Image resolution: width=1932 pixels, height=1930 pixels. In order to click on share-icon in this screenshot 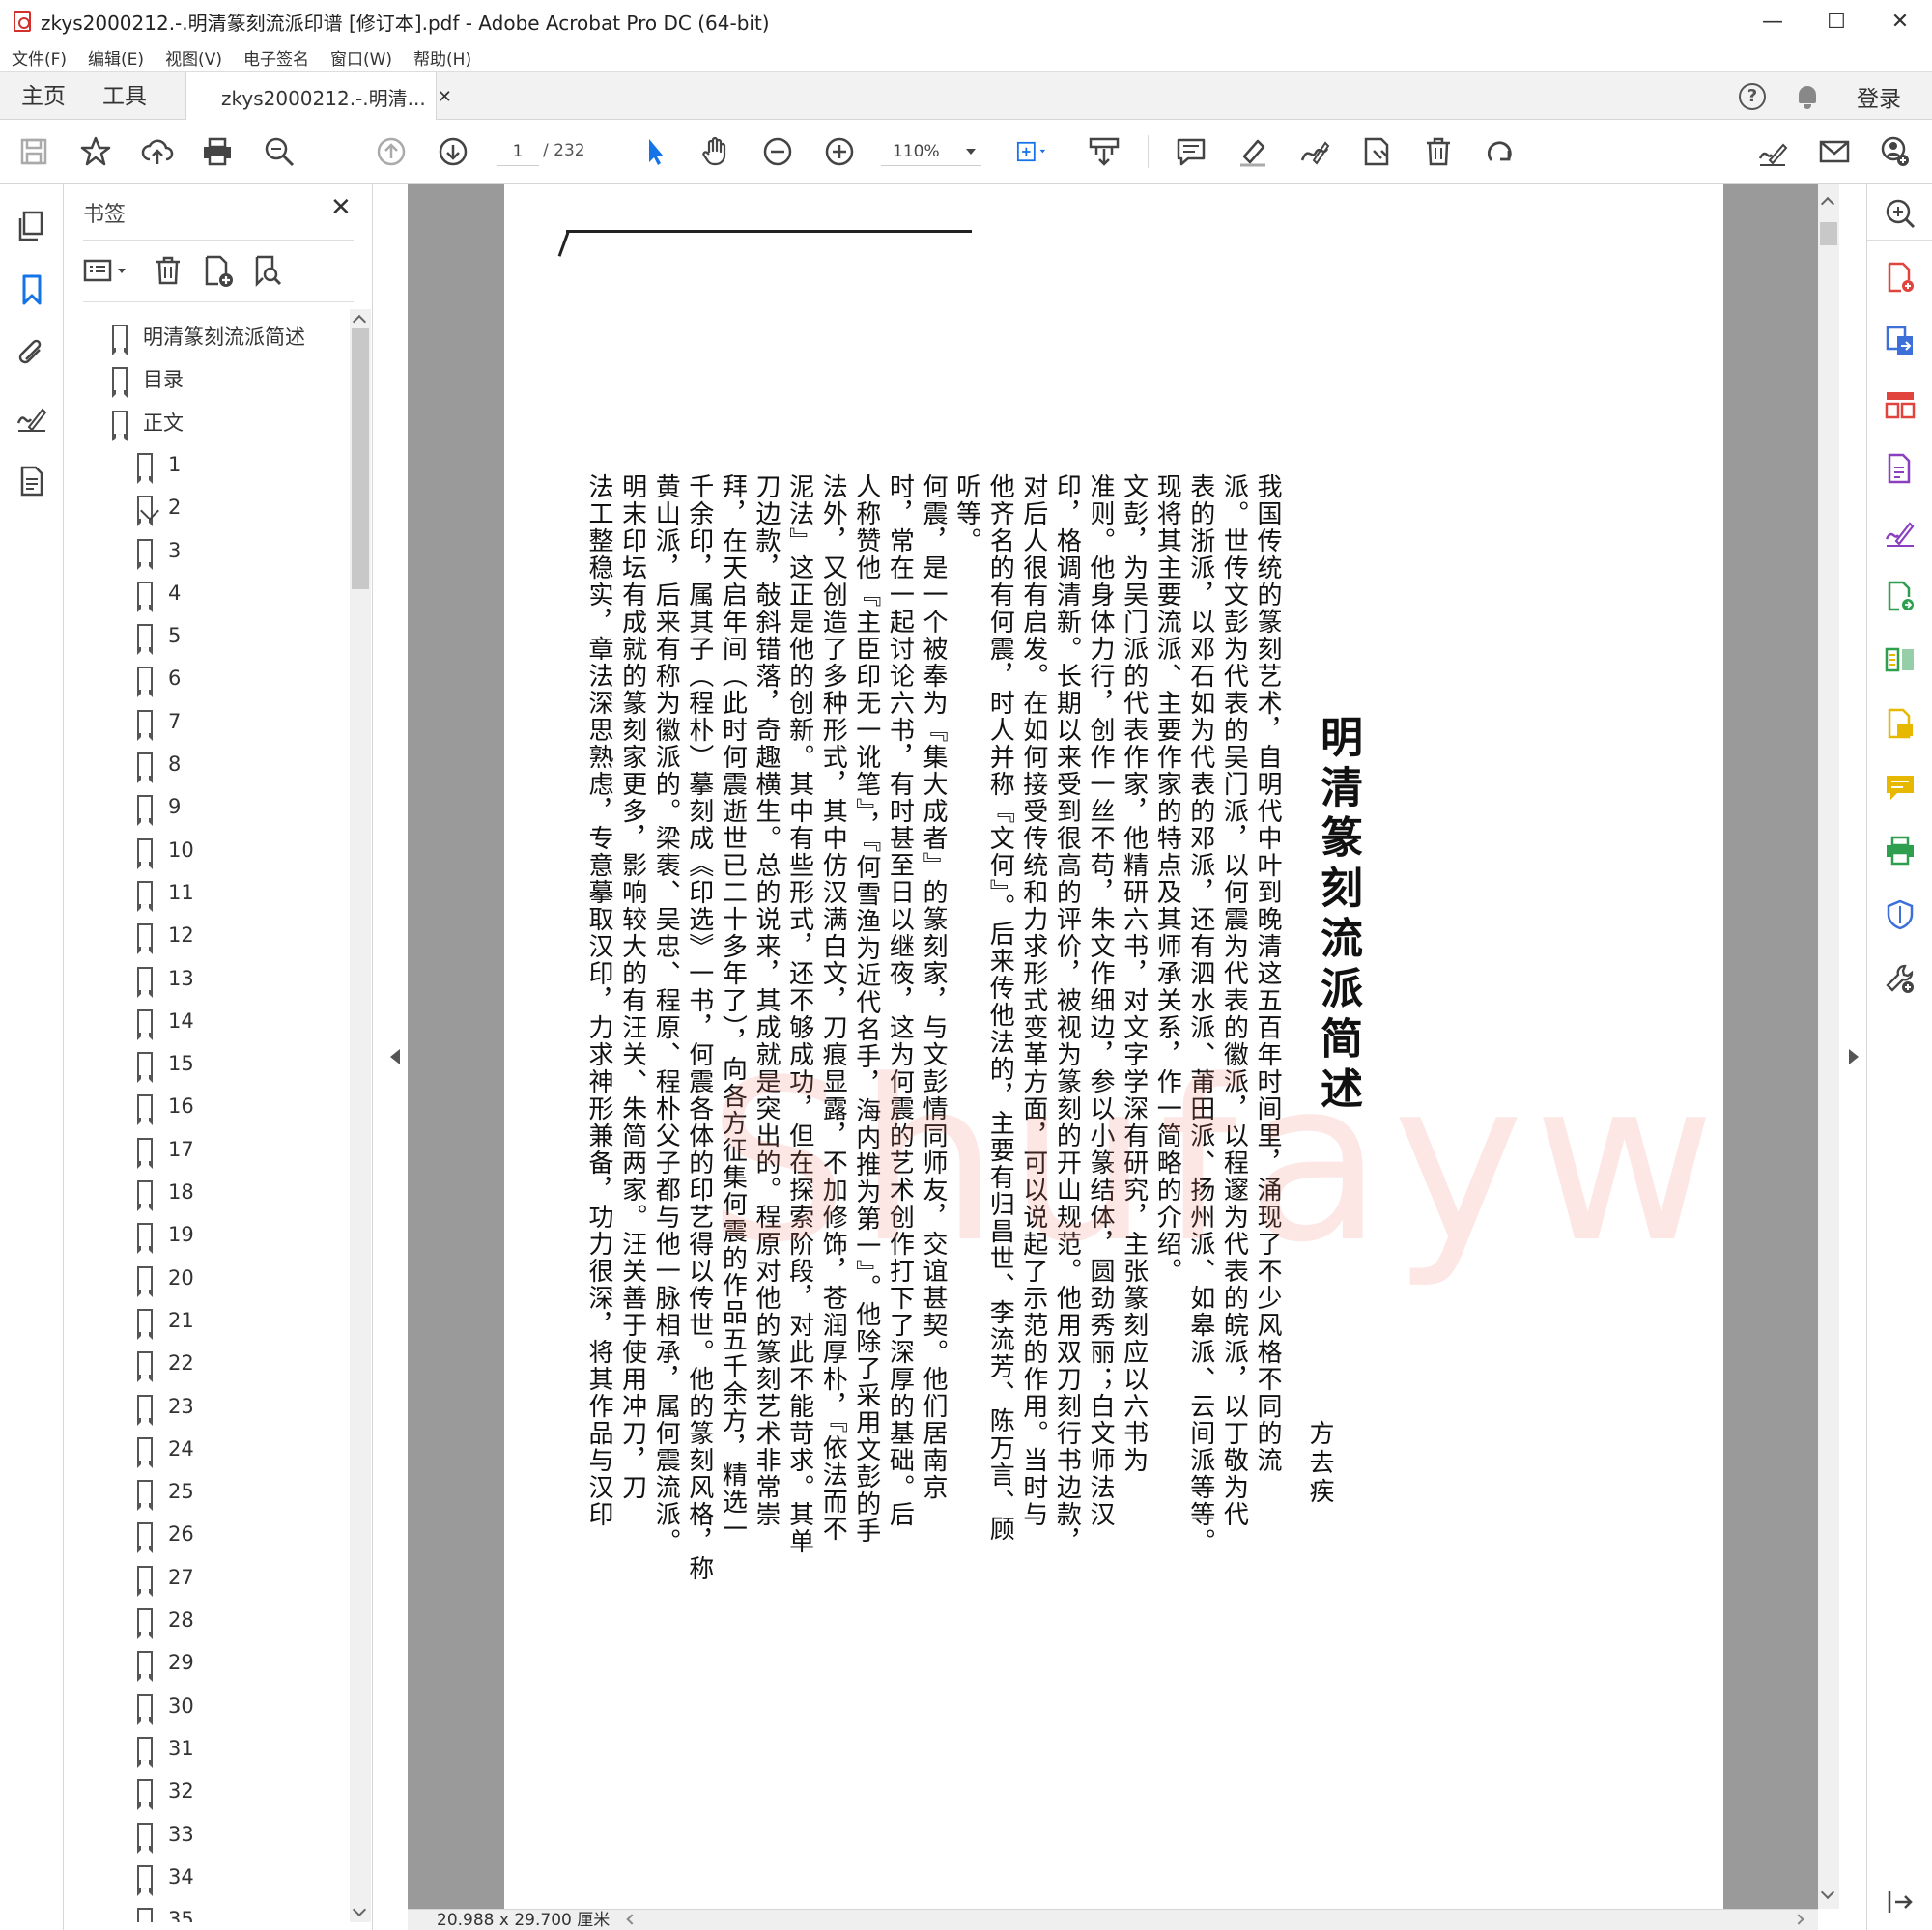, I will do `click(1900, 596)`.